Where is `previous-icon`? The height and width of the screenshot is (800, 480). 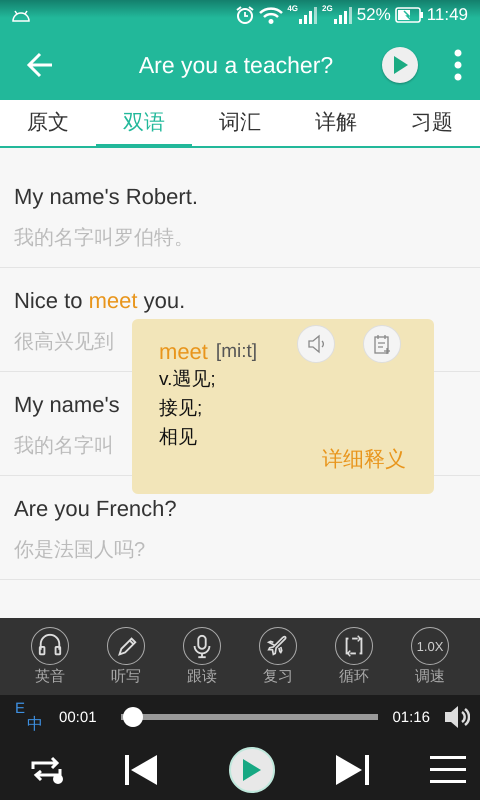 previous-icon is located at coordinates (141, 769).